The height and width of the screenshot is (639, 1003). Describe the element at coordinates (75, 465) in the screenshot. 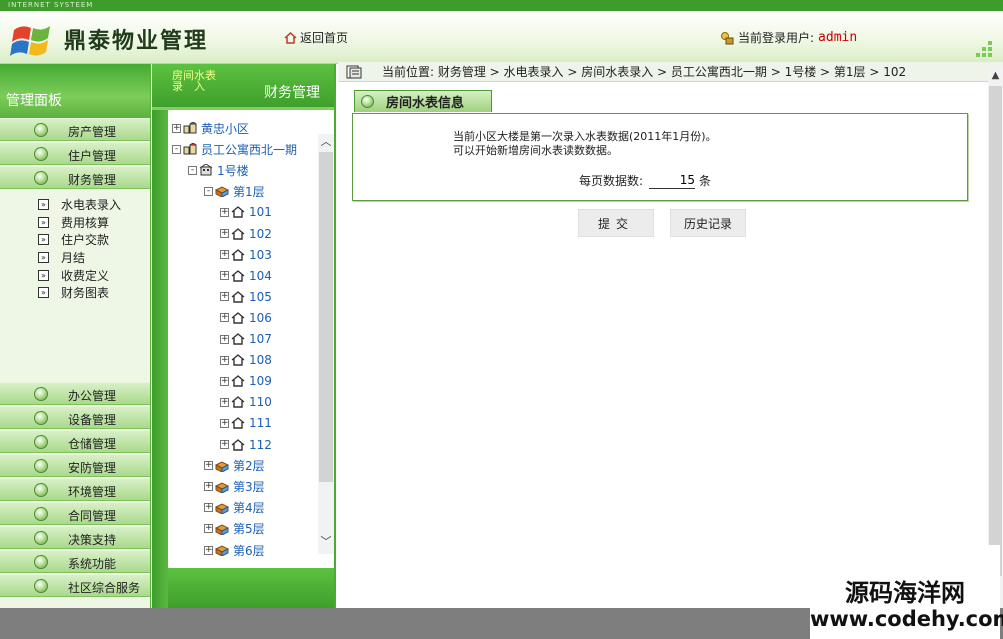

I see `menu-item-security: 安防管理` at that location.